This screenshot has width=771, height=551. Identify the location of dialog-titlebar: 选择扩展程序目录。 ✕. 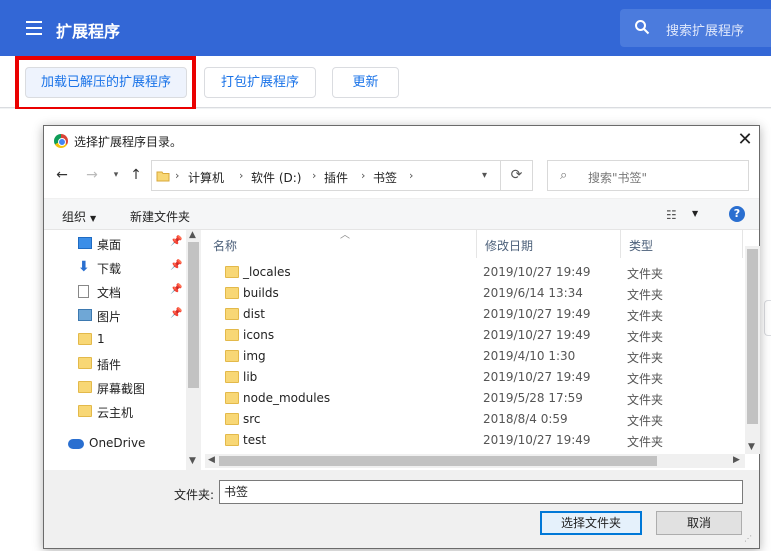
(401, 141).